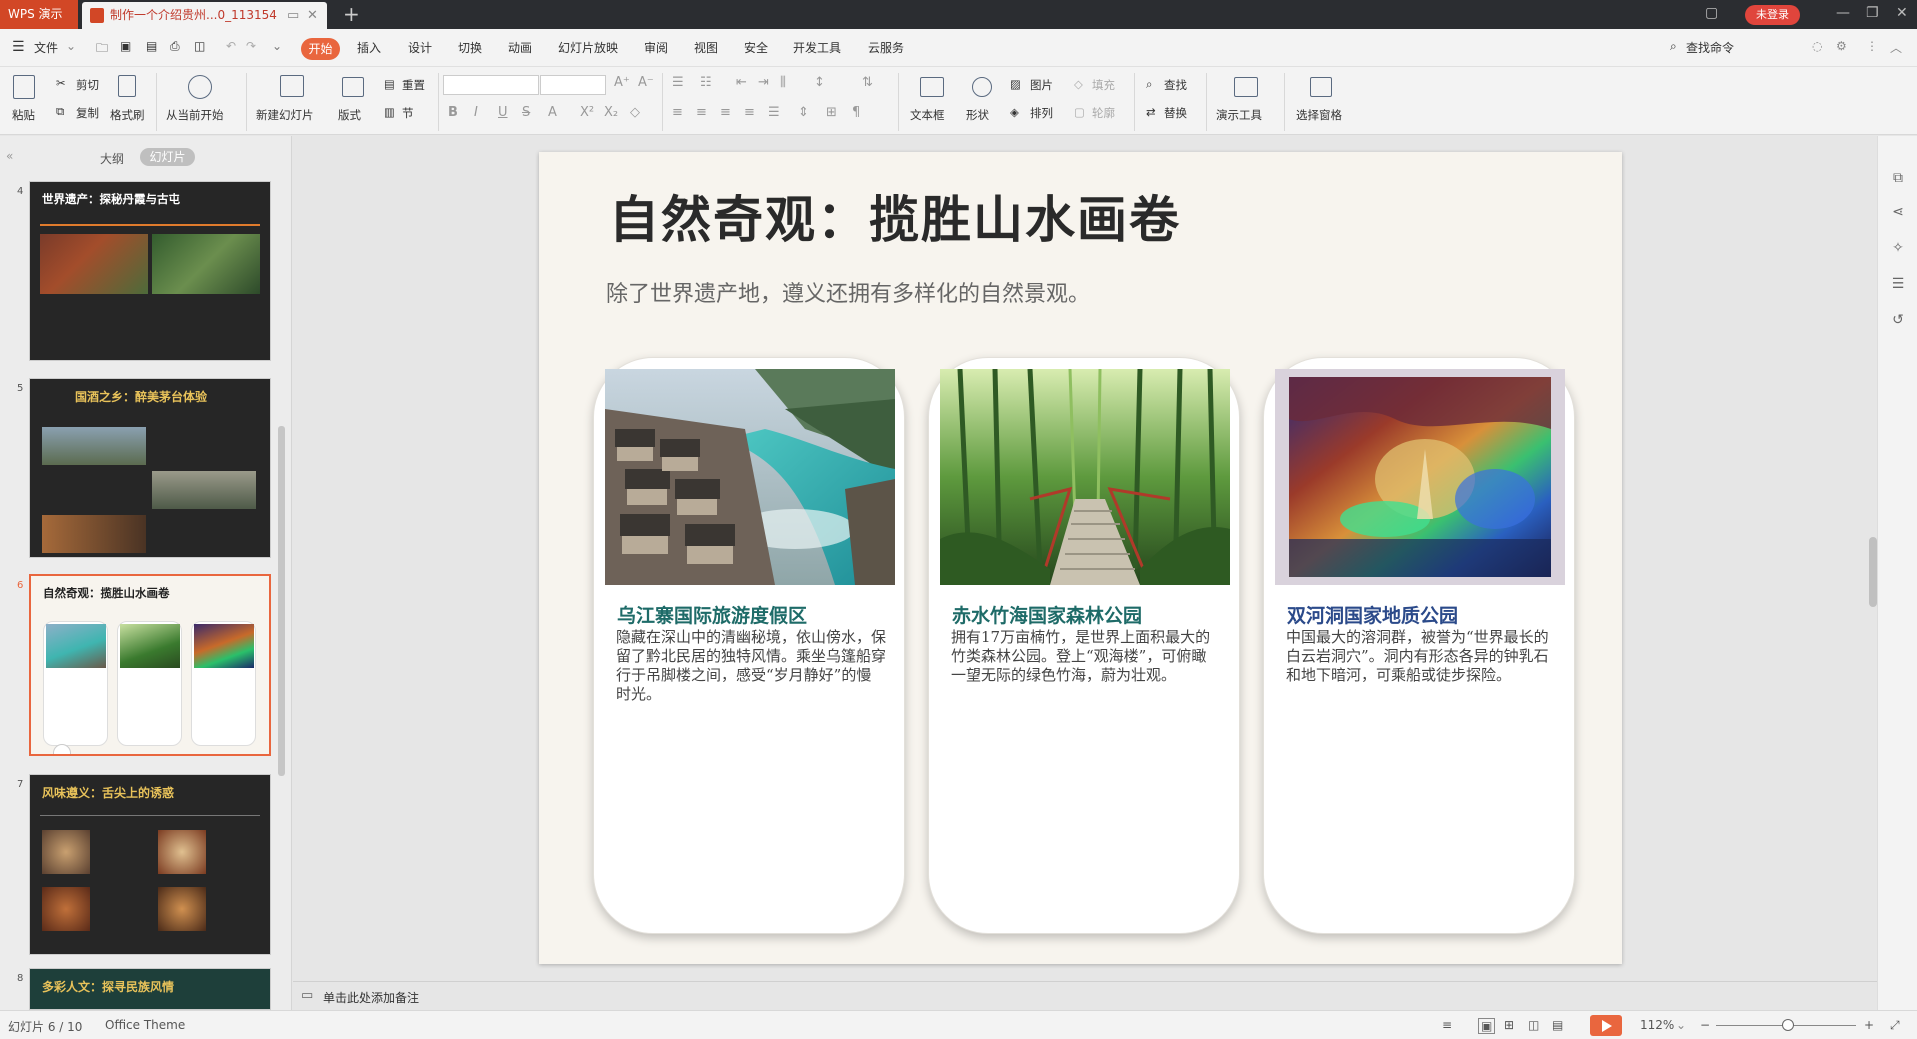  Describe the element at coordinates (408, 113) in the screenshot. I see `section-button: 节` at that location.